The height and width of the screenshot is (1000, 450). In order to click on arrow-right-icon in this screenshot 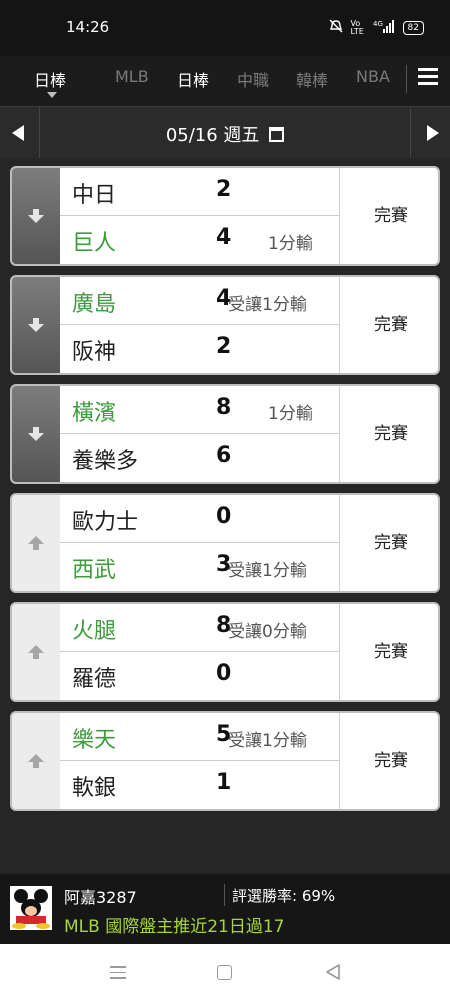, I will do `click(433, 133)`.